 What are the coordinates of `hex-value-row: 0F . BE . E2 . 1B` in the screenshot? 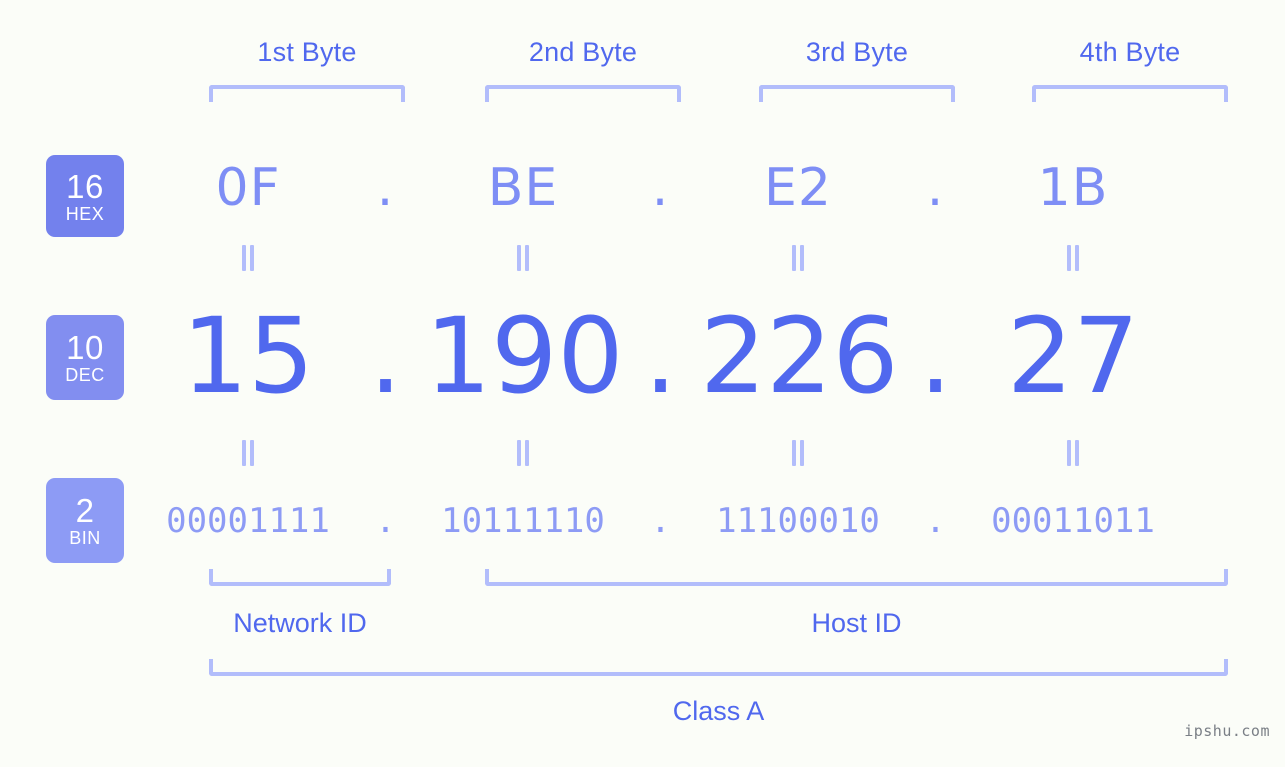 It's located at (695, 188).